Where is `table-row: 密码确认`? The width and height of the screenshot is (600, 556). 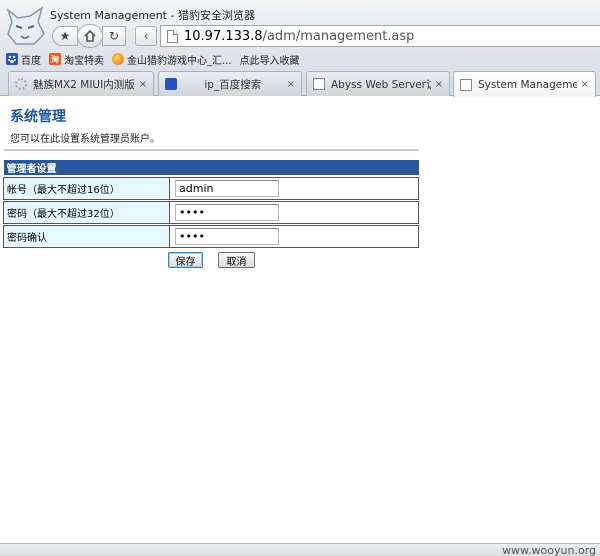 table-row: 密码确认 is located at coordinates (211, 236).